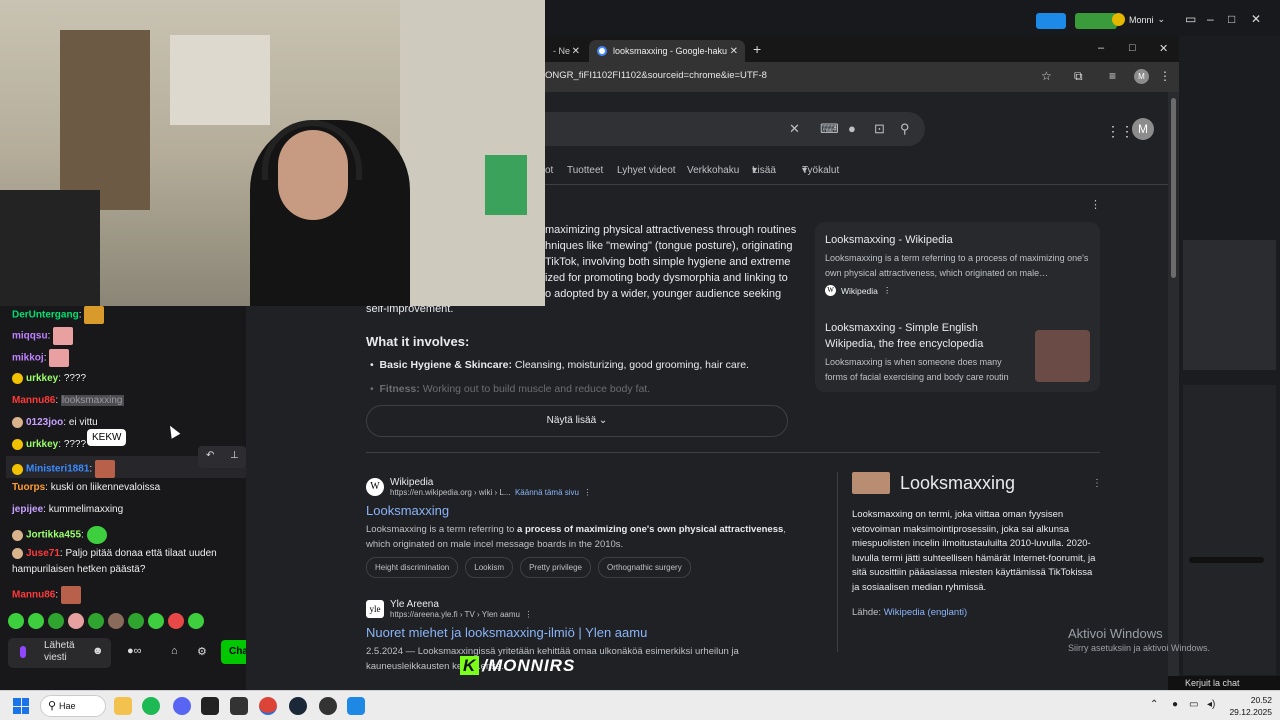 The image size is (1280, 720). I want to click on chat-username: Ministeri1881, so click(57, 469).